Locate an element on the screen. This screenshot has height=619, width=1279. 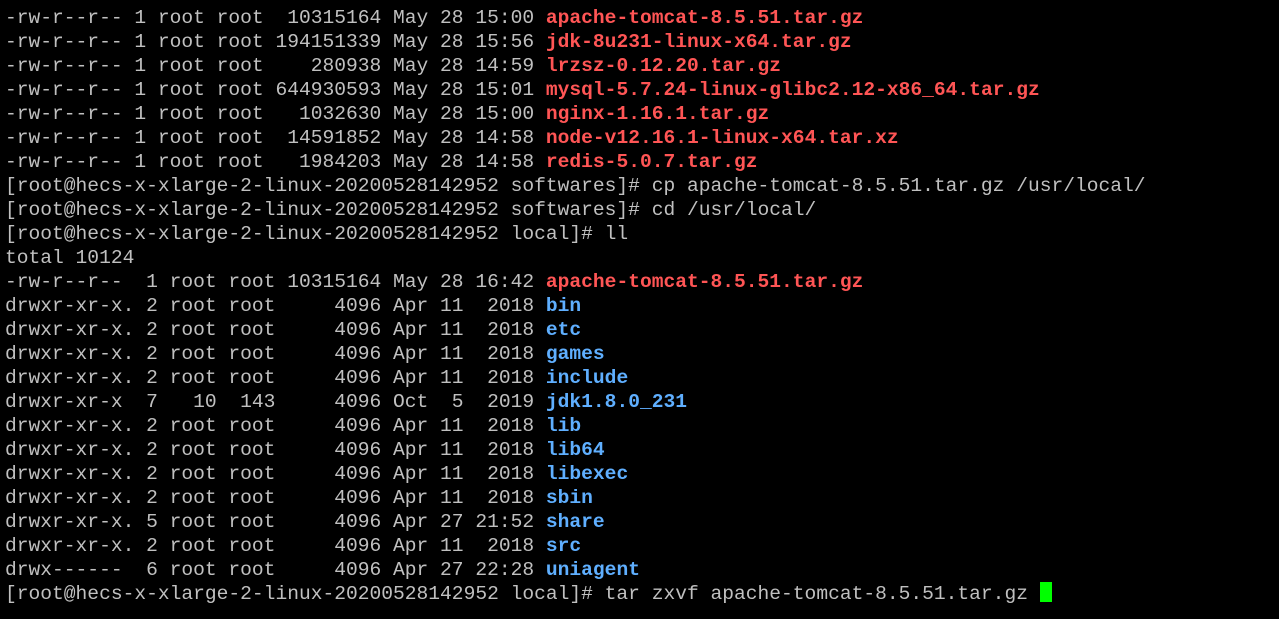
directory-name: src is located at coordinates (563, 546).